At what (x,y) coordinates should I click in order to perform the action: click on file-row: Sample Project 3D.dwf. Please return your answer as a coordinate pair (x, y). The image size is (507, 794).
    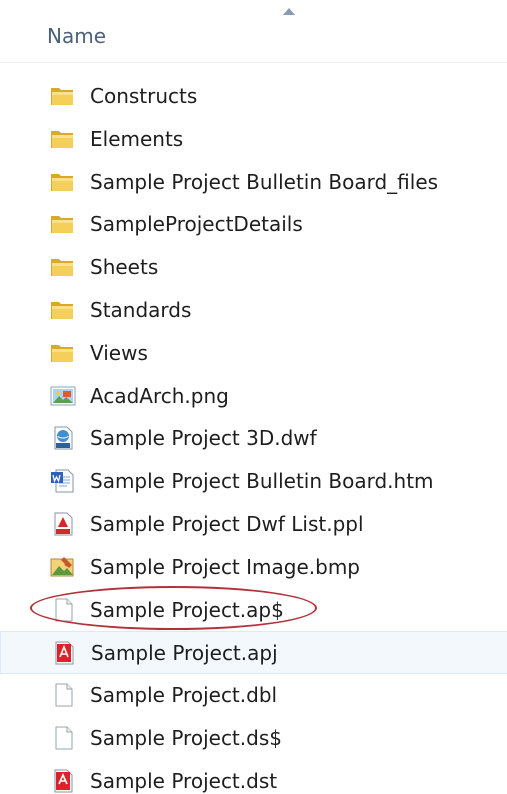
    Looking at the image, I should click on (253, 438).